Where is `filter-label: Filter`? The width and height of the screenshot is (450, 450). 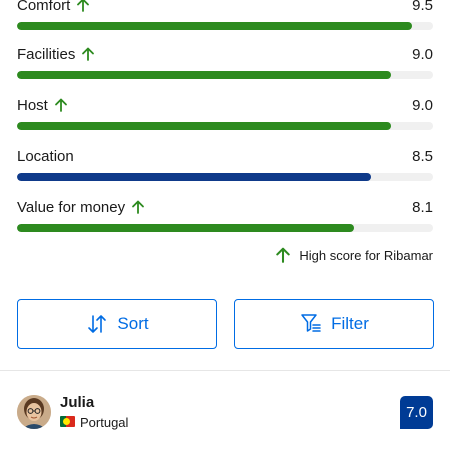
filter-label: Filter is located at coordinates (350, 323).